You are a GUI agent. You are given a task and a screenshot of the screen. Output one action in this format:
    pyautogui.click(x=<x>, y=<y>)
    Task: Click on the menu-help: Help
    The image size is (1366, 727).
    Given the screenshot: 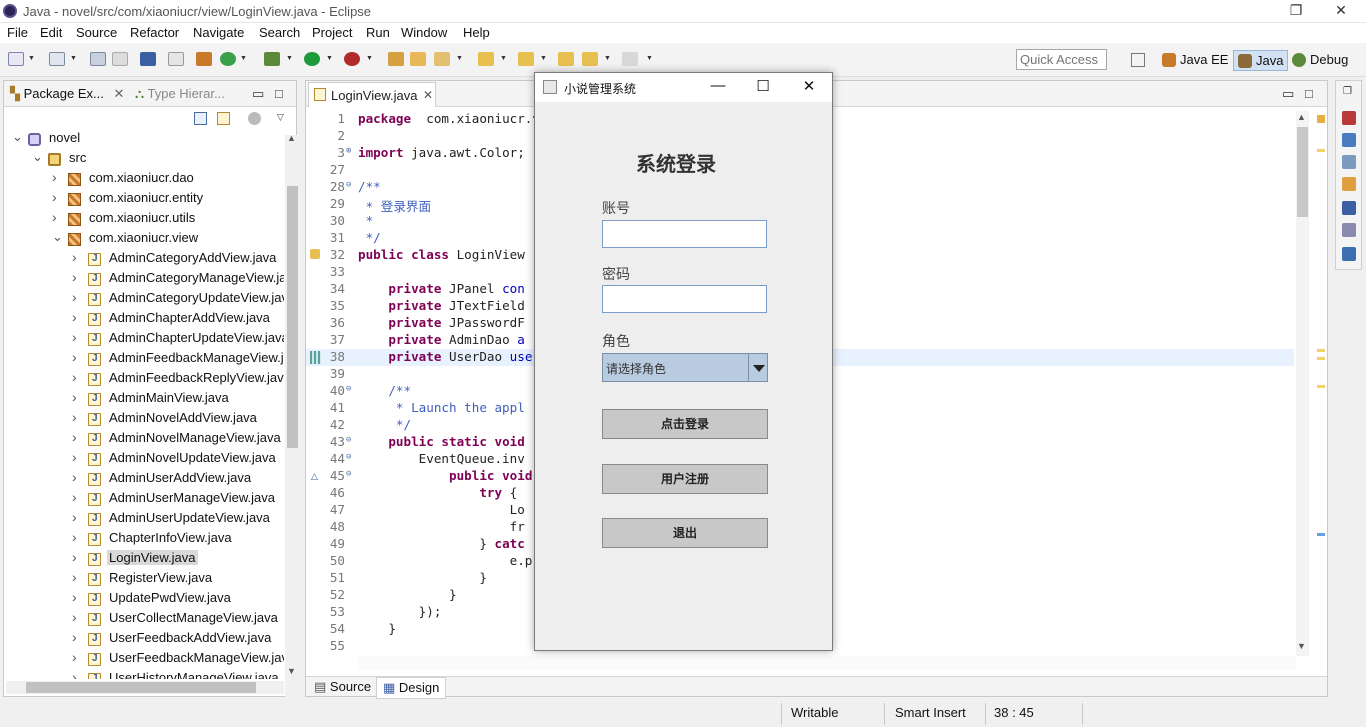 What is the action you would take?
    pyautogui.click(x=476, y=32)
    